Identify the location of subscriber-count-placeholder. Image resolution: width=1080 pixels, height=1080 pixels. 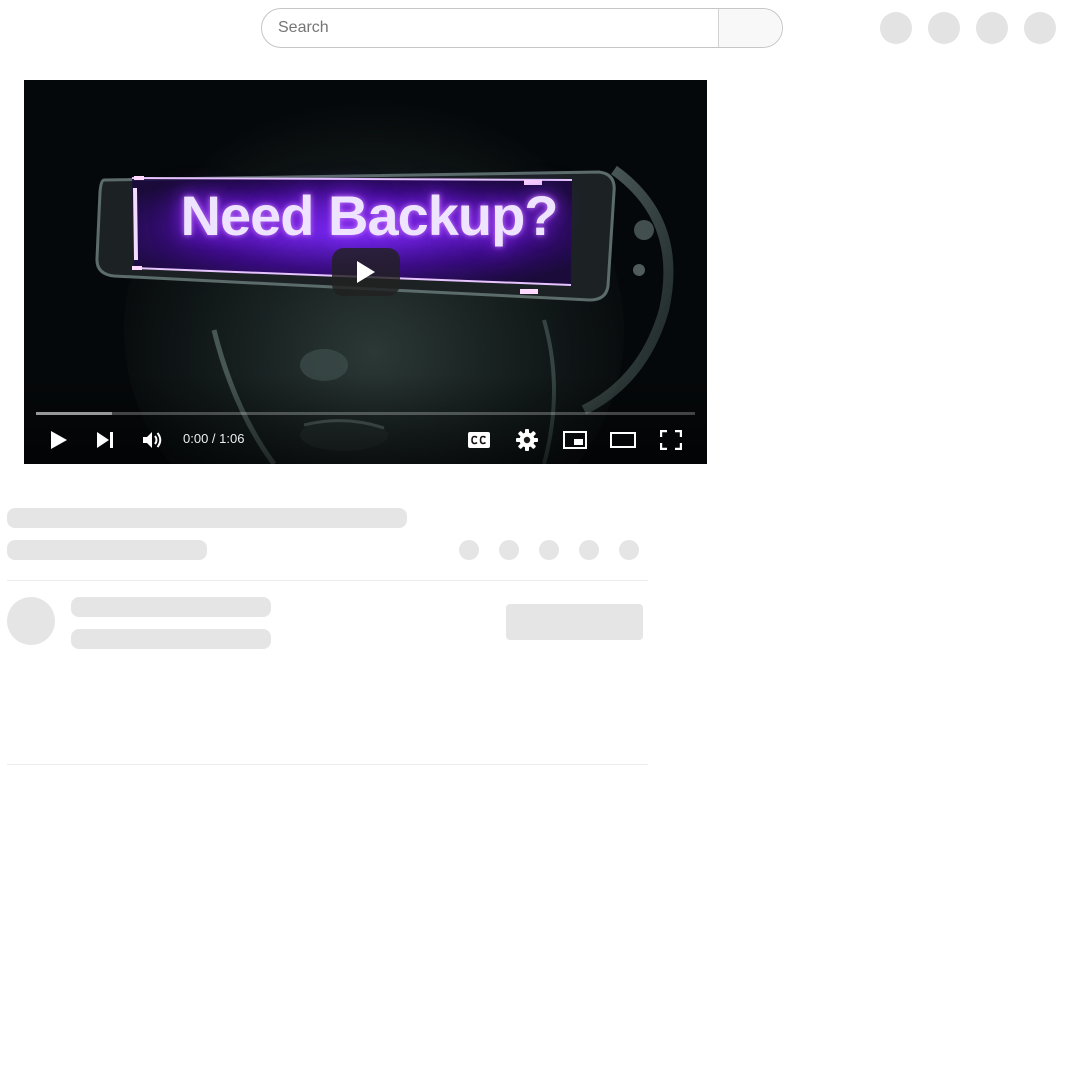
(171, 639).